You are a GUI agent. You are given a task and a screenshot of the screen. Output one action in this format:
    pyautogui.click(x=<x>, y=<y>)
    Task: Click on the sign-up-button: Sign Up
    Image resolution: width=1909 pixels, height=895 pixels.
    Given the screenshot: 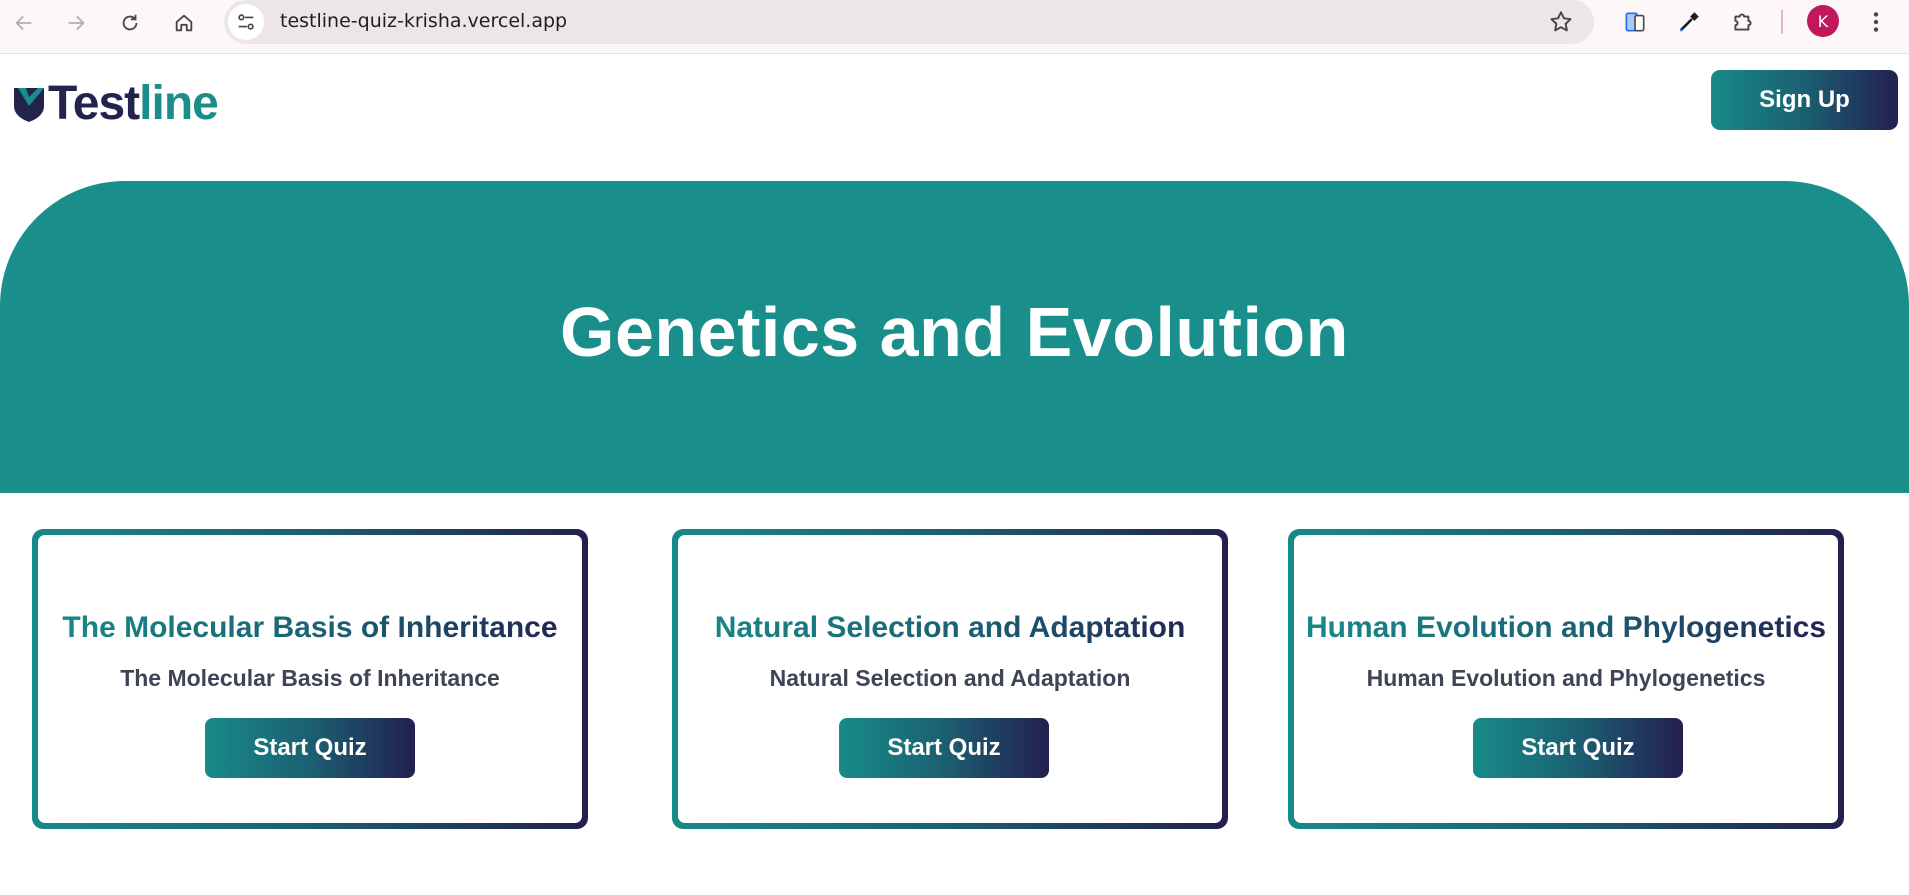 What is the action you would take?
    pyautogui.click(x=1804, y=100)
    